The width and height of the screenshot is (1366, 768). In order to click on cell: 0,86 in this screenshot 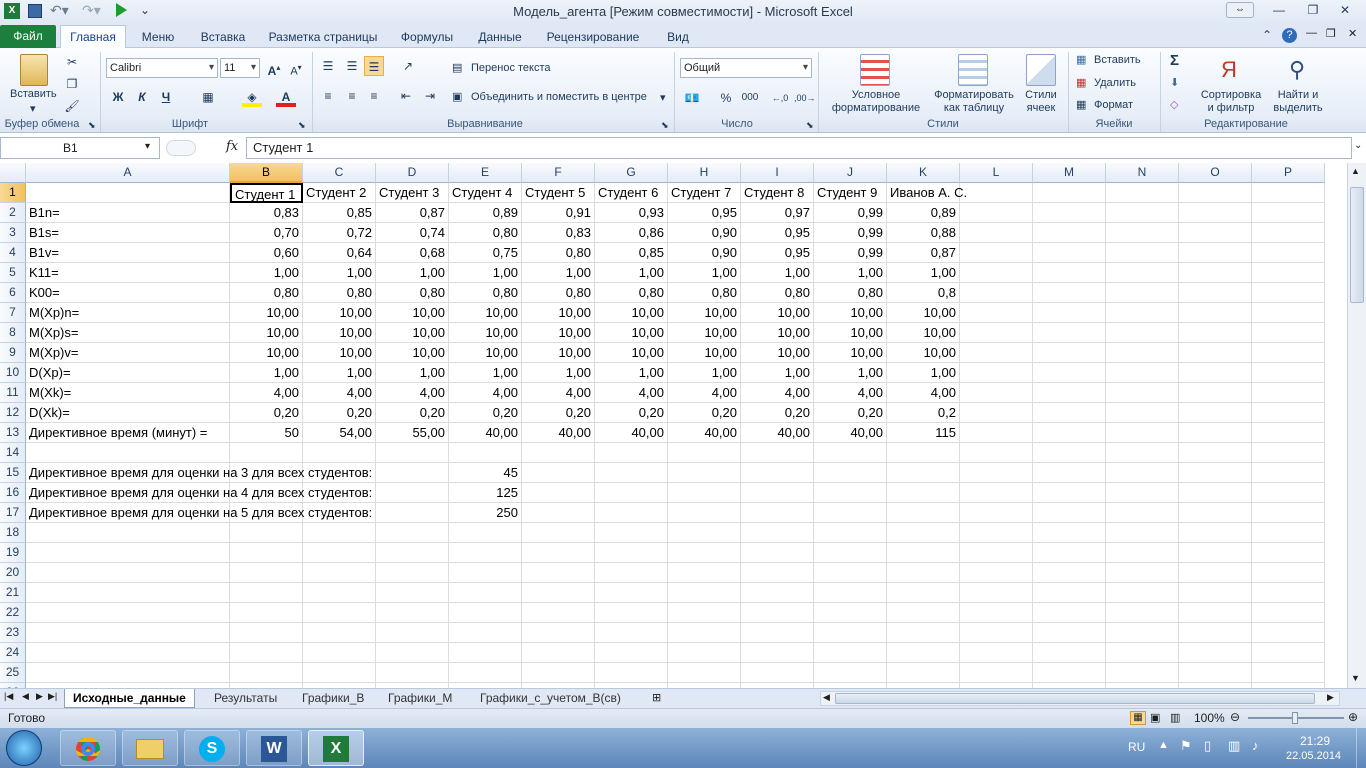, I will do `click(631, 233)`.